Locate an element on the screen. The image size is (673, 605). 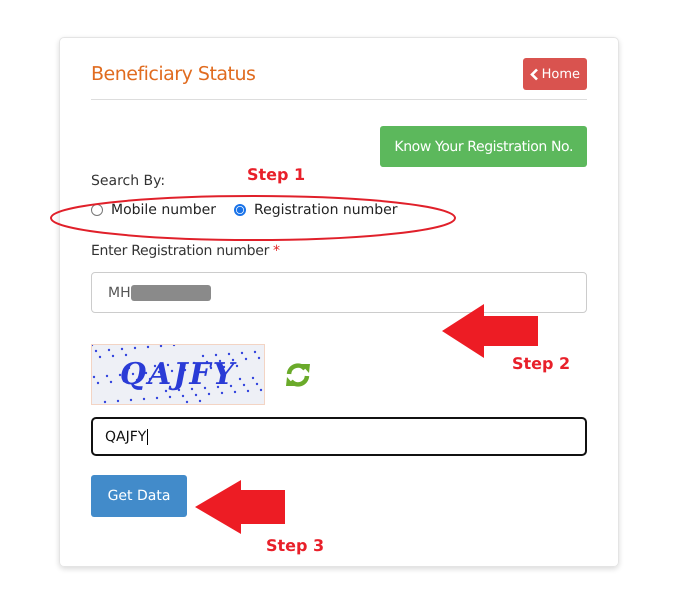
search-by-label: Search By: is located at coordinates (128, 181).